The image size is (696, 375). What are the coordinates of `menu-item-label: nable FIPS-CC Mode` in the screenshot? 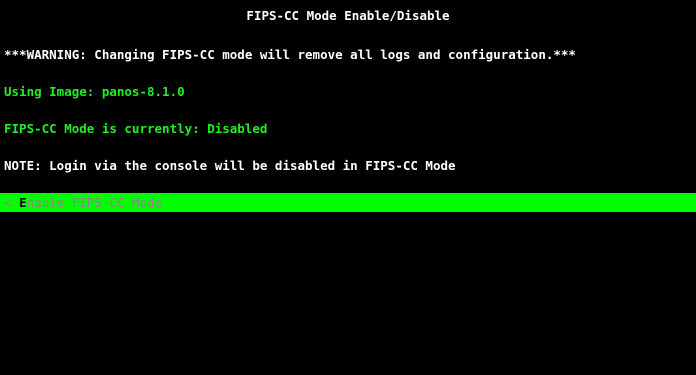 It's located at (94, 202).